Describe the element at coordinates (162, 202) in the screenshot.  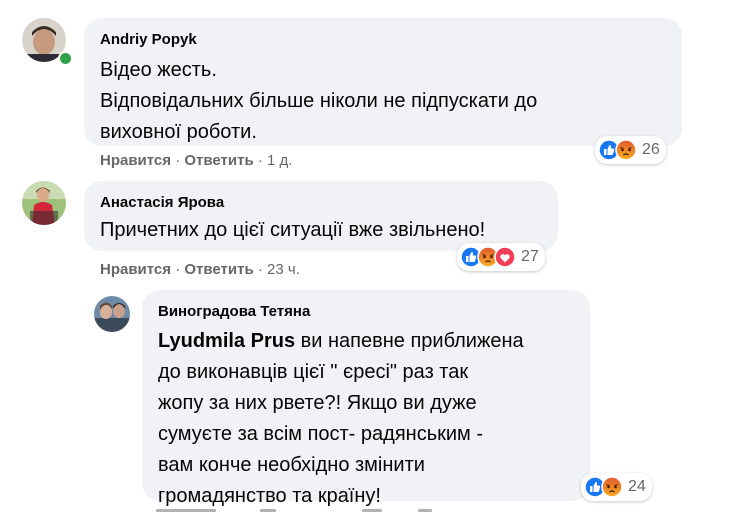
I see `comment-author: Анастасія Ярова` at that location.